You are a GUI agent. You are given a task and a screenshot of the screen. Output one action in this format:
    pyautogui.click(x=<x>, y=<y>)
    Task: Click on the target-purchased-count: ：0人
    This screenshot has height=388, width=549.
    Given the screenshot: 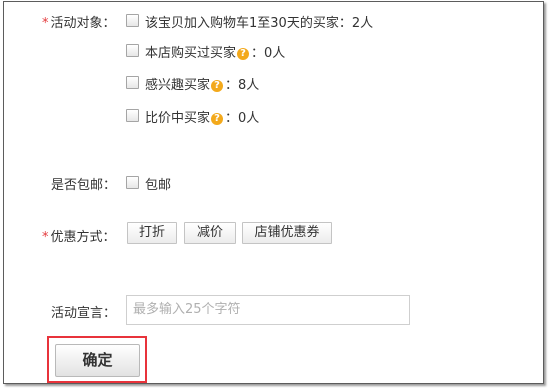 What is the action you would take?
    pyautogui.click(x=268, y=53)
    